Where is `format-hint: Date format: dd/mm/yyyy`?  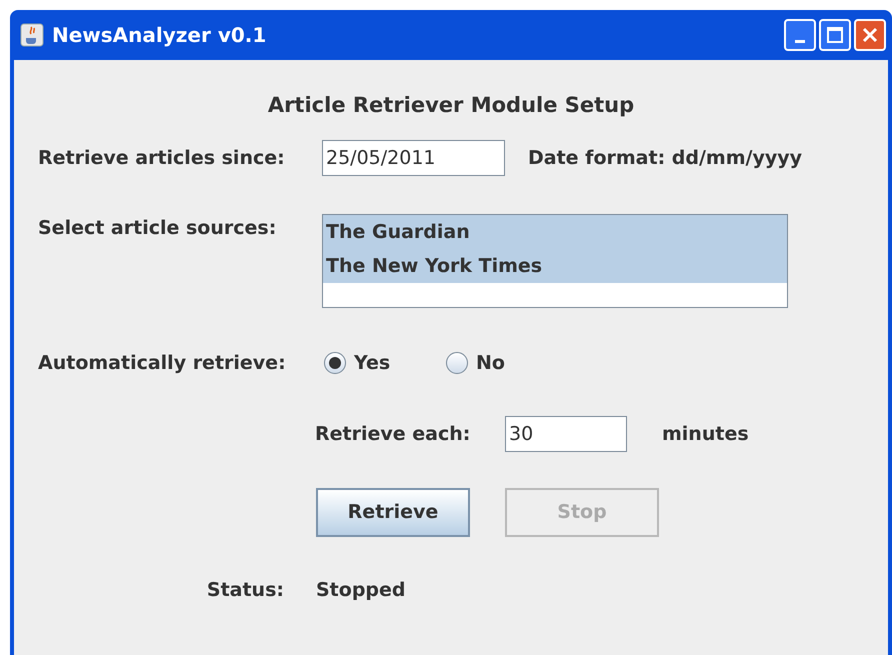 format-hint: Date format: dd/mm/yyyy is located at coordinates (665, 158).